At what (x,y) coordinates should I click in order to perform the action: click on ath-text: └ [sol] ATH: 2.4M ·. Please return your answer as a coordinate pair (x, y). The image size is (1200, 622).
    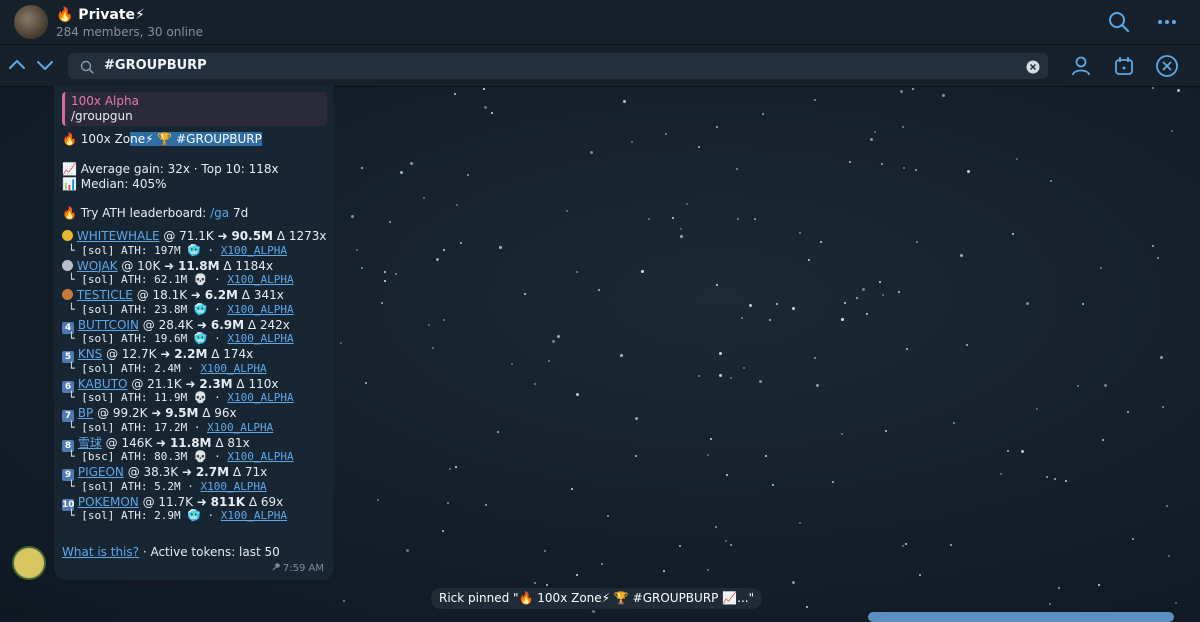
    Looking at the image, I should click on (134, 368).